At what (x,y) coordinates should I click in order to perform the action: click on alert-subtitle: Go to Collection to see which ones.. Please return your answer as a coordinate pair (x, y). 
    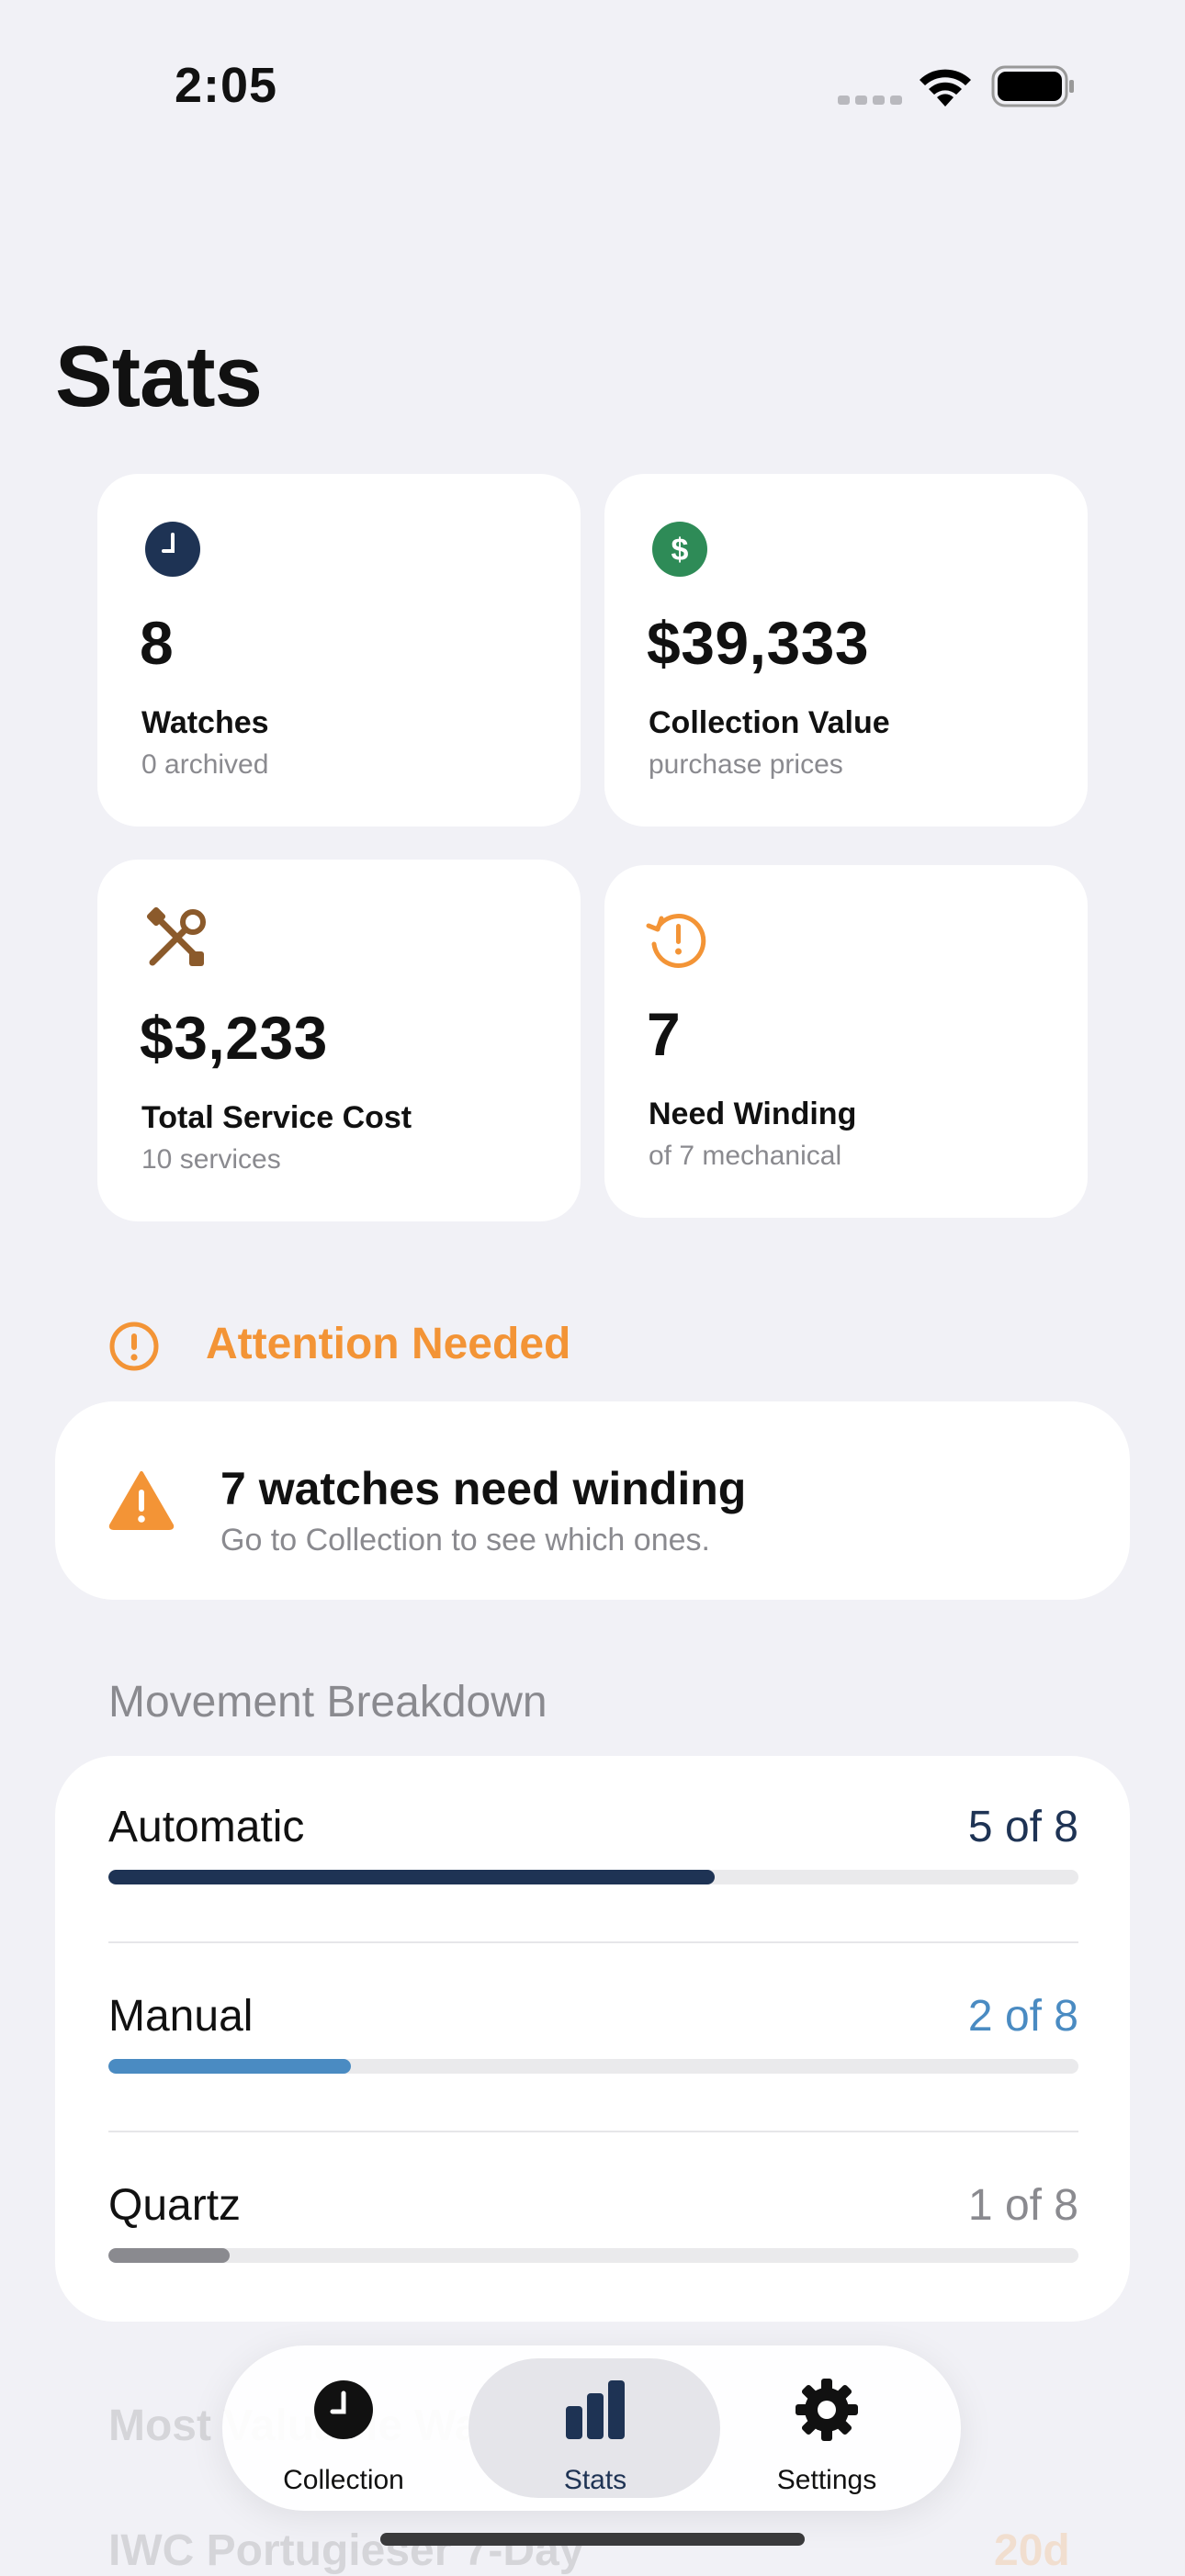
    Looking at the image, I should click on (465, 1540).